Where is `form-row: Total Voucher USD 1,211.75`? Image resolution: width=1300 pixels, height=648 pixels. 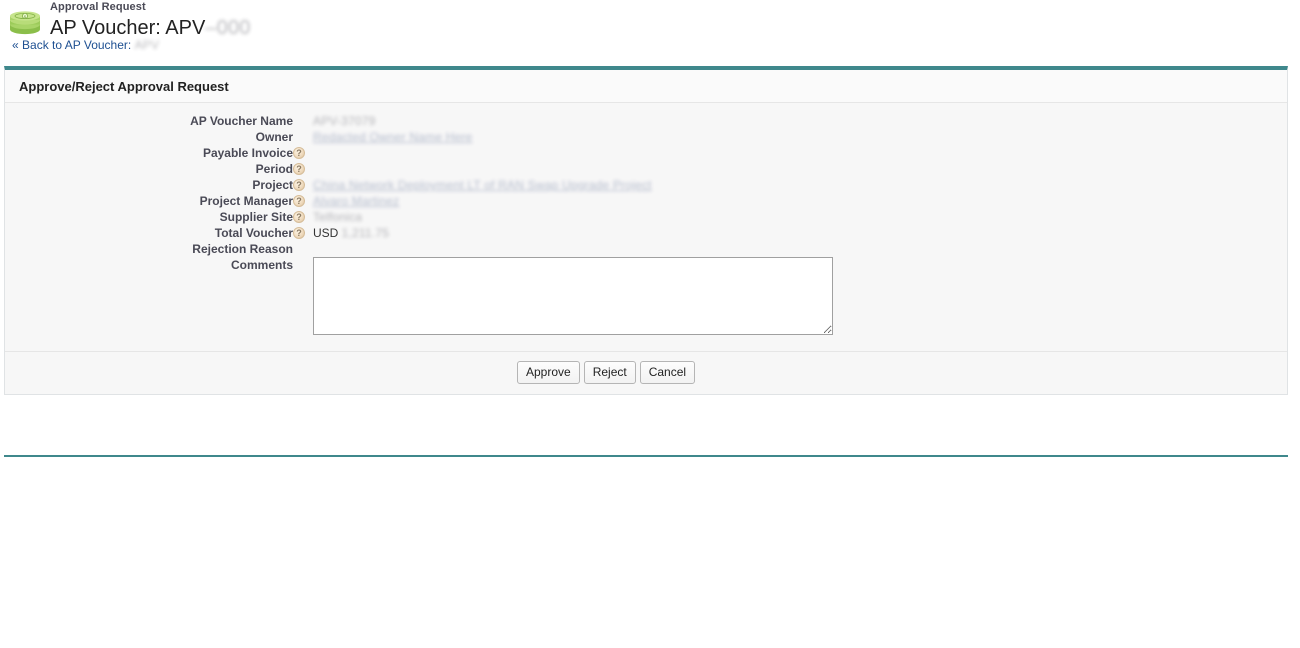
form-row: Total Voucher USD 1,211.75 is located at coordinates (646, 233).